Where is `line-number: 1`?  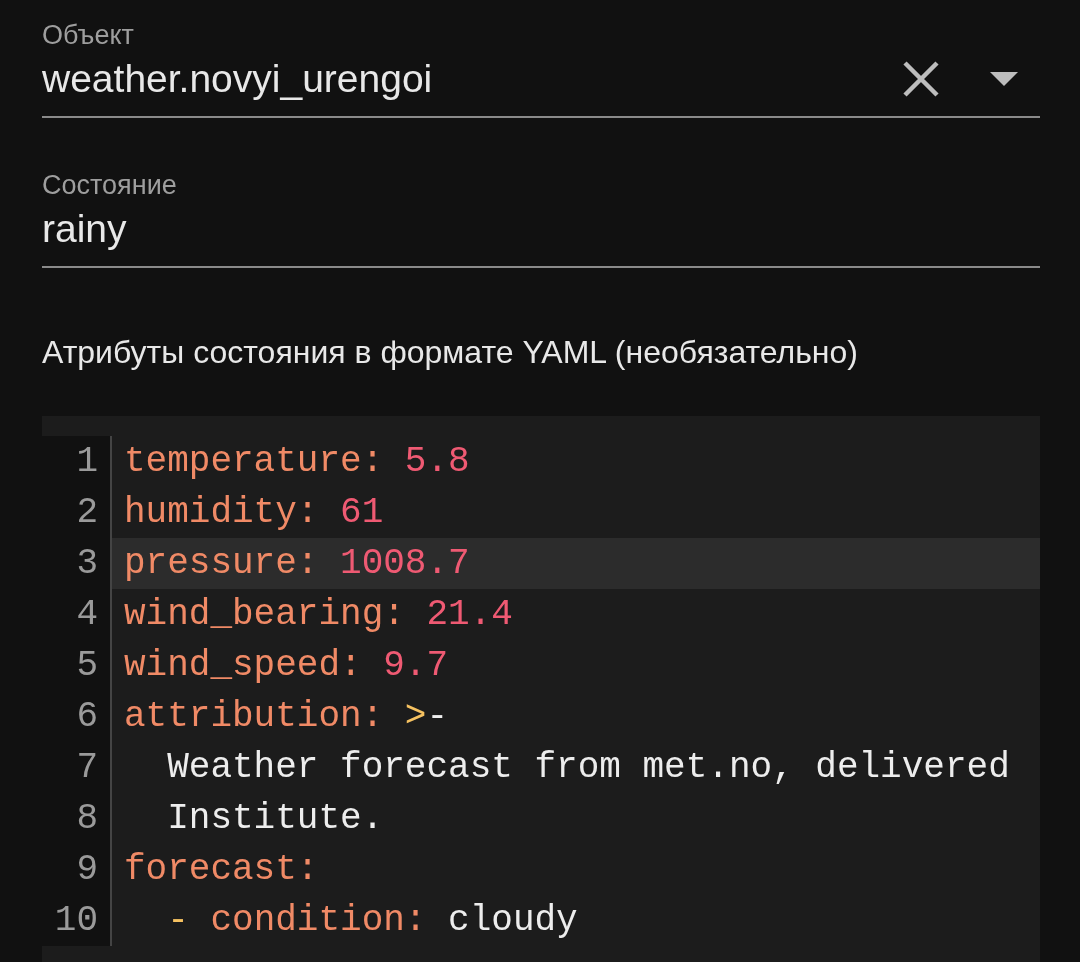 line-number: 1 is located at coordinates (77, 461).